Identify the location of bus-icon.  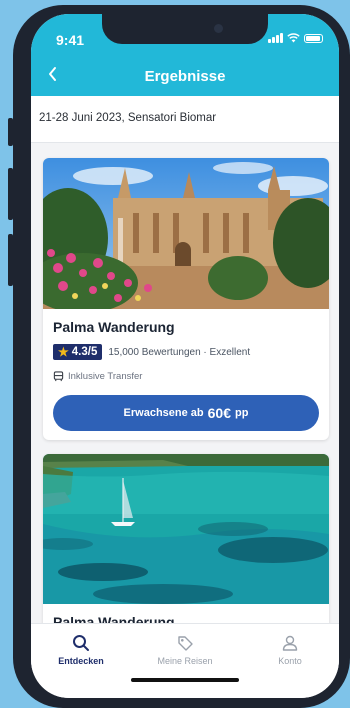
(58, 376).